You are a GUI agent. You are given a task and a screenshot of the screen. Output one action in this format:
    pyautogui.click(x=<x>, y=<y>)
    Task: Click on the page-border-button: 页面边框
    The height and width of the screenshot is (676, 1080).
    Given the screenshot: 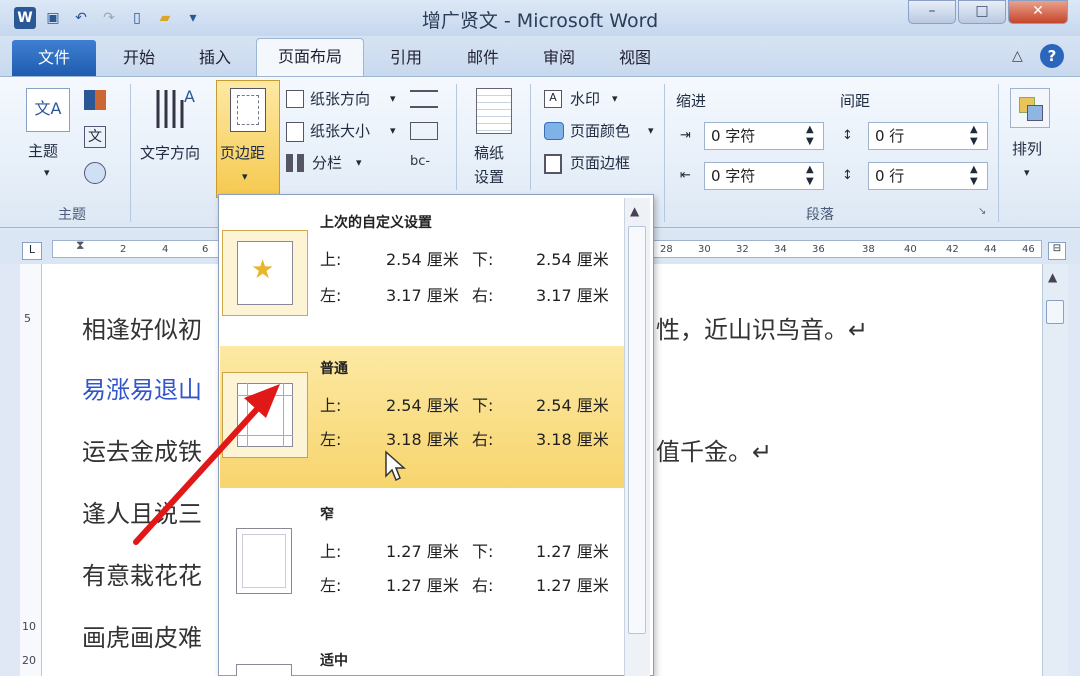 What is the action you would take?
    pyautogui.click(x=600, y=162)
    